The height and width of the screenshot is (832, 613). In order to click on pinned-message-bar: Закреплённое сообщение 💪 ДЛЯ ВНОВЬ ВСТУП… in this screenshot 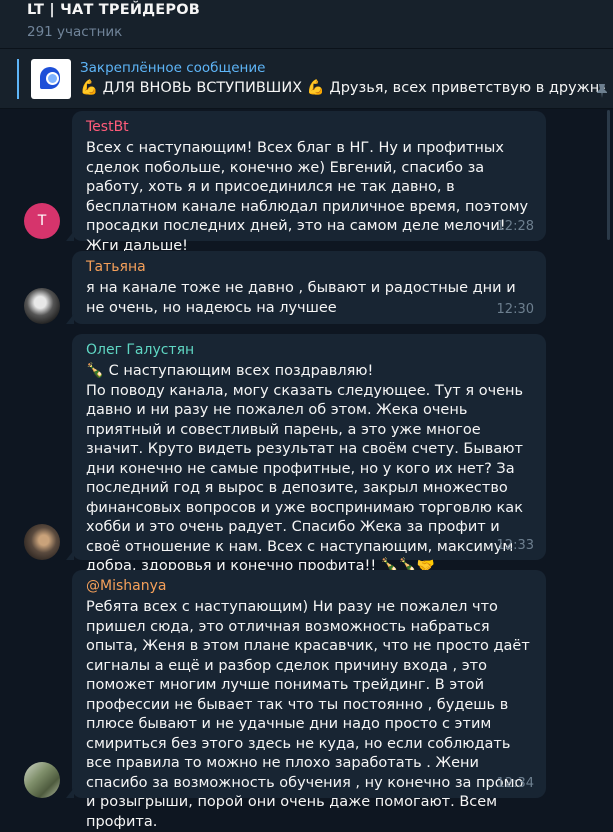, I will do `click(306, 78)`.